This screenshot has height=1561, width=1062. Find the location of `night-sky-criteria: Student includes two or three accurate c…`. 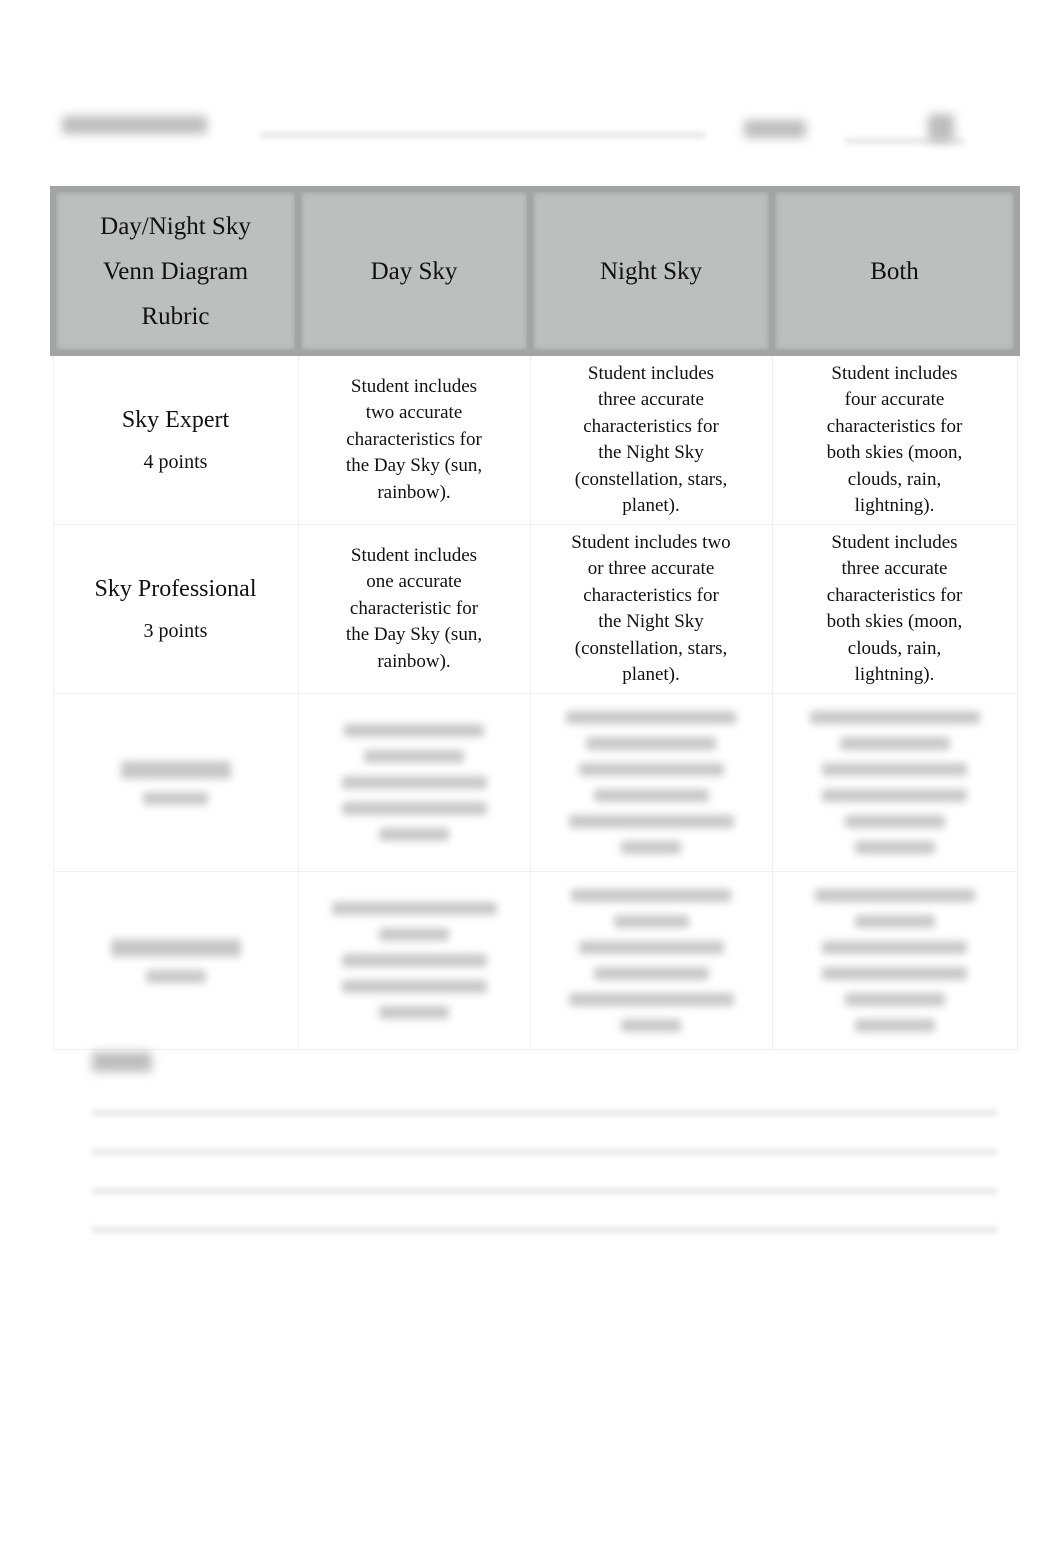

night-sky-criteria: Student includes two or three accurate c… is located at coordinates (651, 609).